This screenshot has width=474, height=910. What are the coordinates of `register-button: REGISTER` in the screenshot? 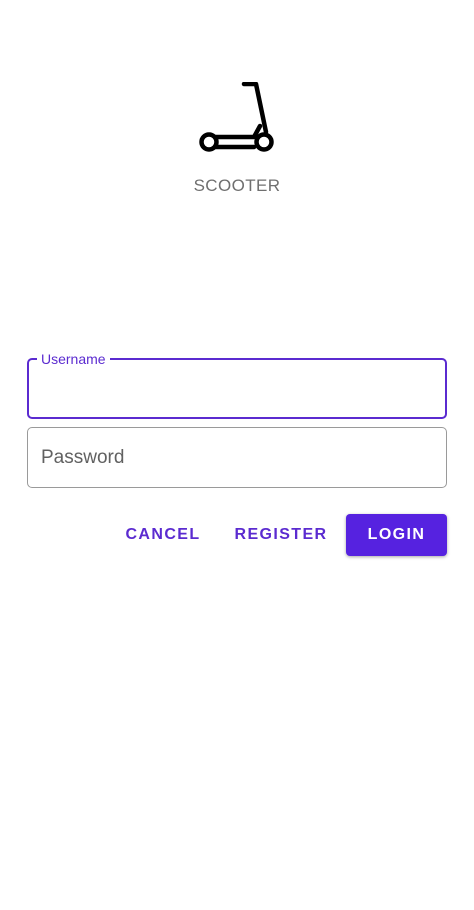 It's located at (281, 535).